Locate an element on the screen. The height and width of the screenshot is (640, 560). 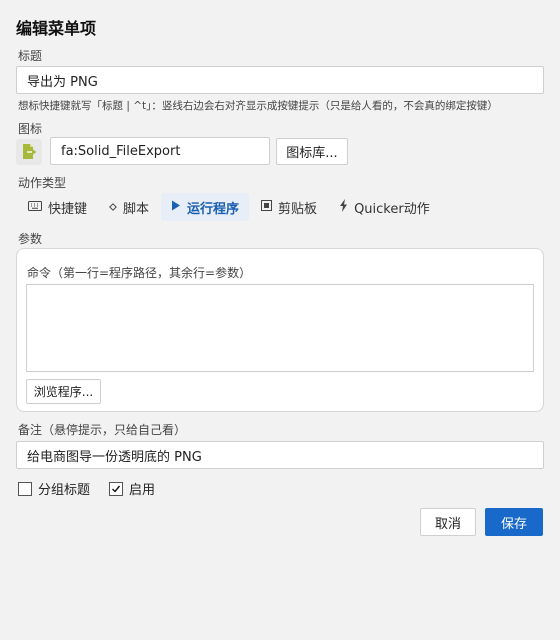
tab-quicker-action-label: Quicker动作 is located at coordinates (392, 209).